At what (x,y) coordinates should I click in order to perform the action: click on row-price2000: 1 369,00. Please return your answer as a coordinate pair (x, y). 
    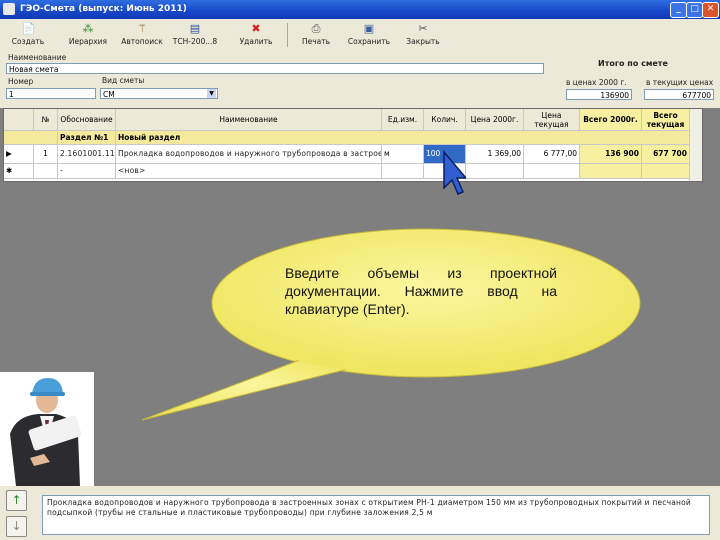
    Looking at the image, I should click on (495, 154).